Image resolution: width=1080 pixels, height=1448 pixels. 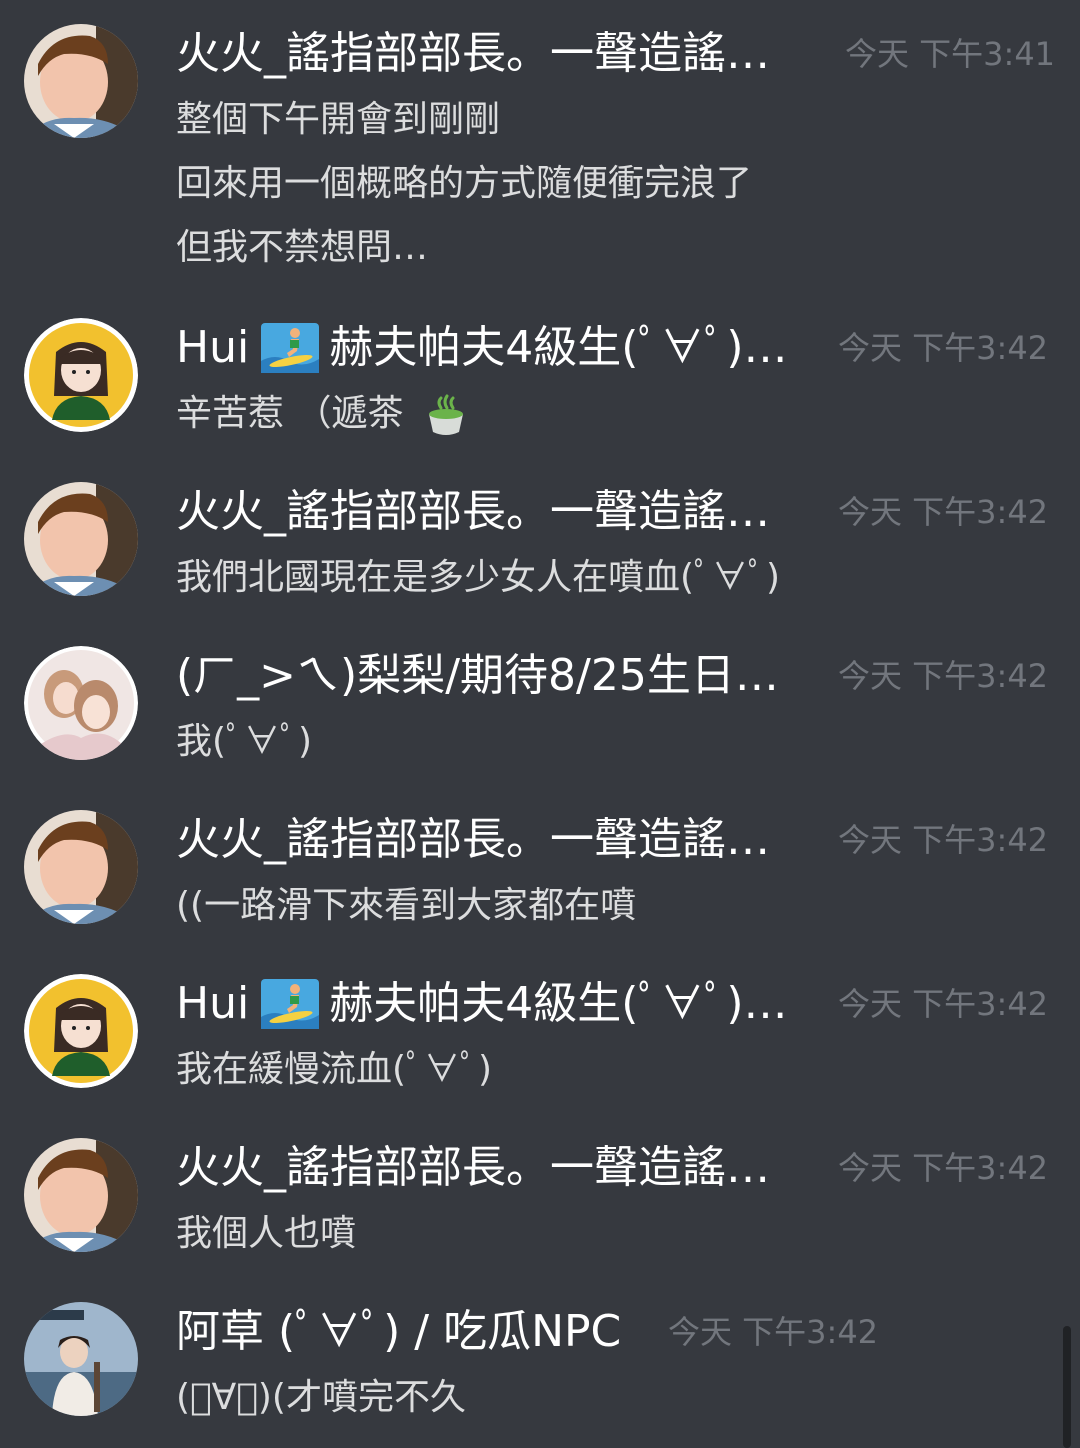 I want to click on avatar-acao, so click(x=81, y=1359).